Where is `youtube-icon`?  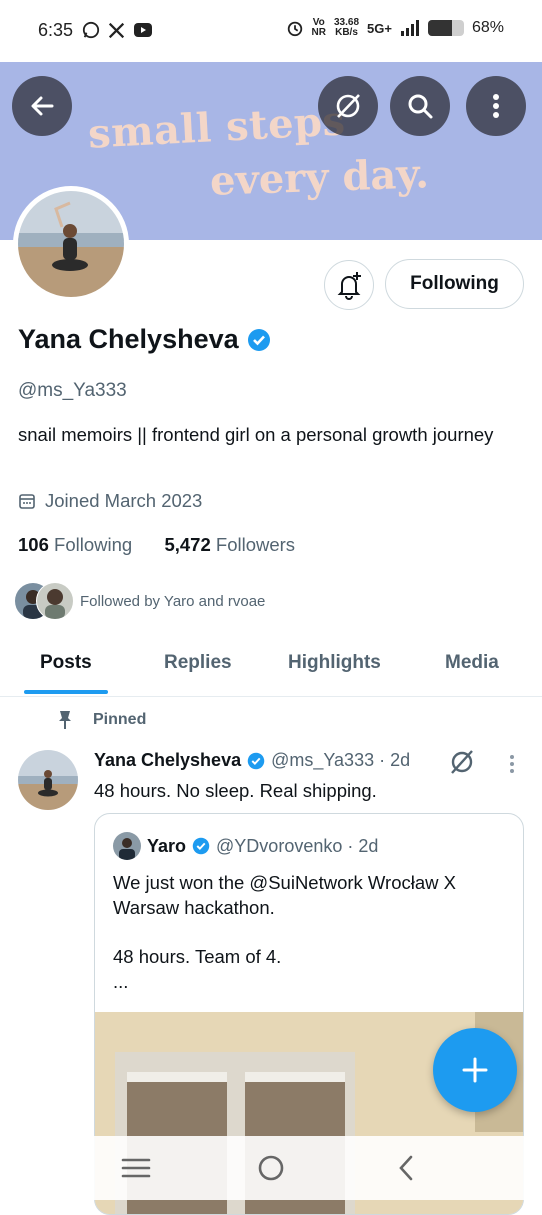
youtube-icon is located at coordinates (143, 30).